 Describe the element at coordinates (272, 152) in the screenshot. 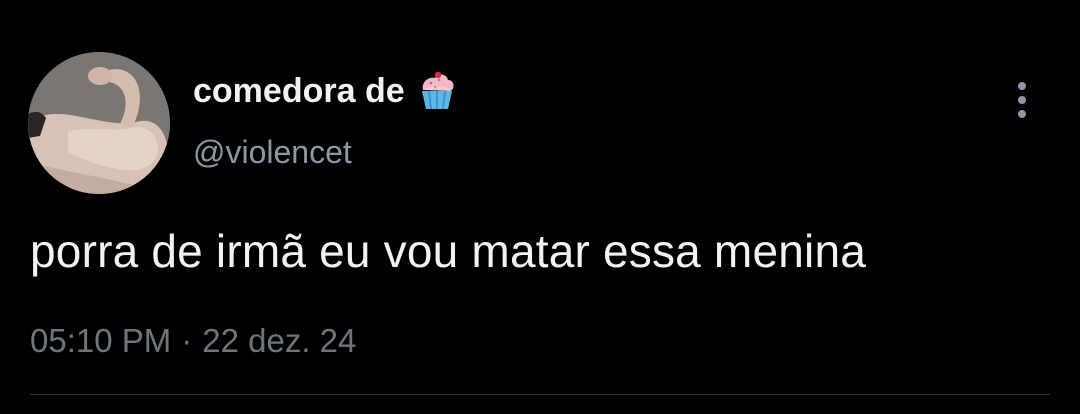

I see `author-handle: @violencet` at that location.